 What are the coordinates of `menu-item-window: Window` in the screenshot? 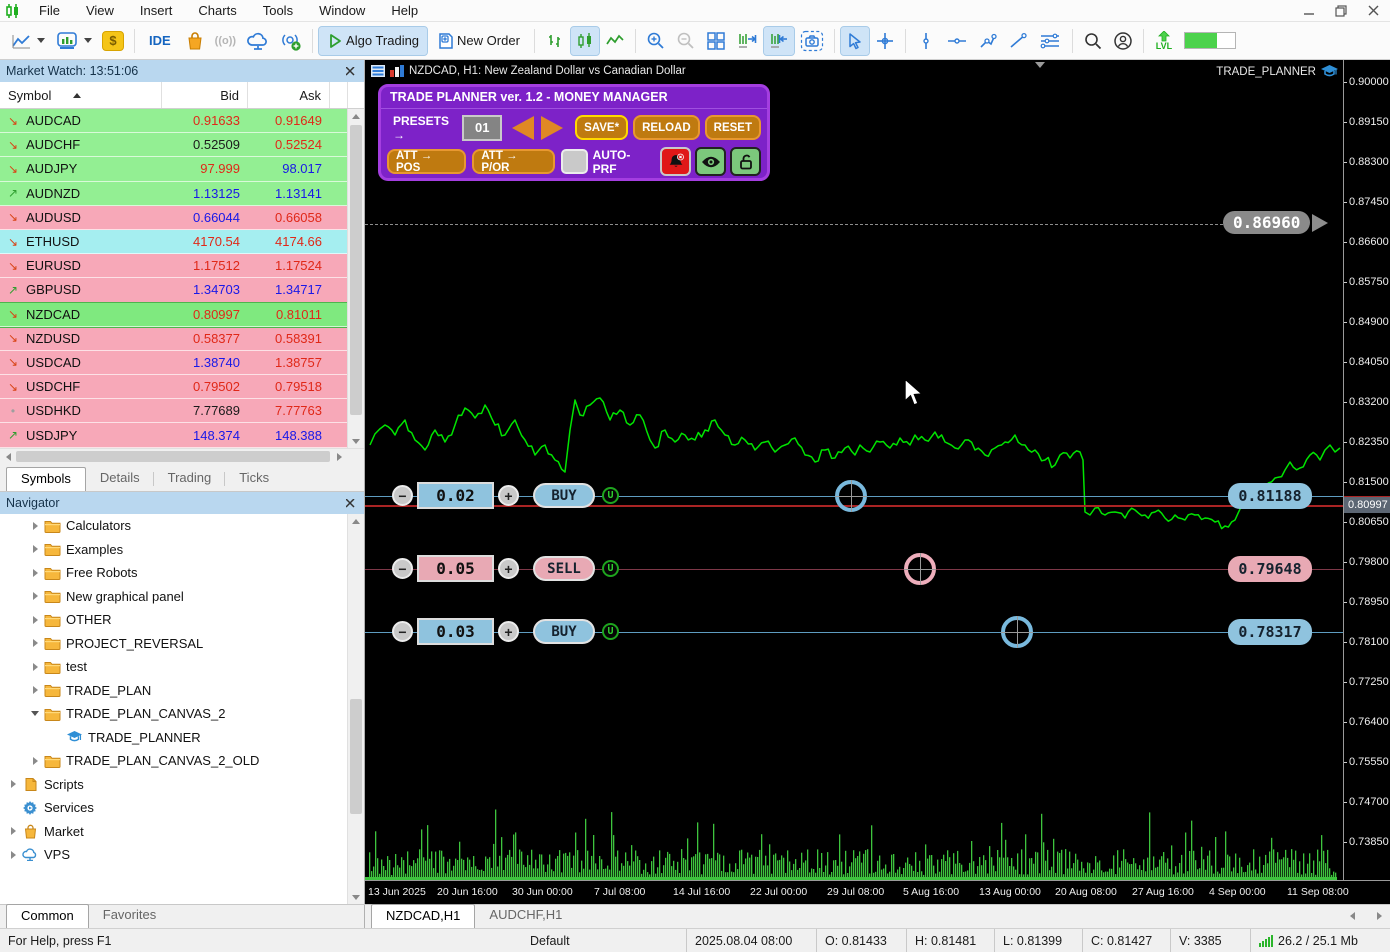 It's located at (342, 11).